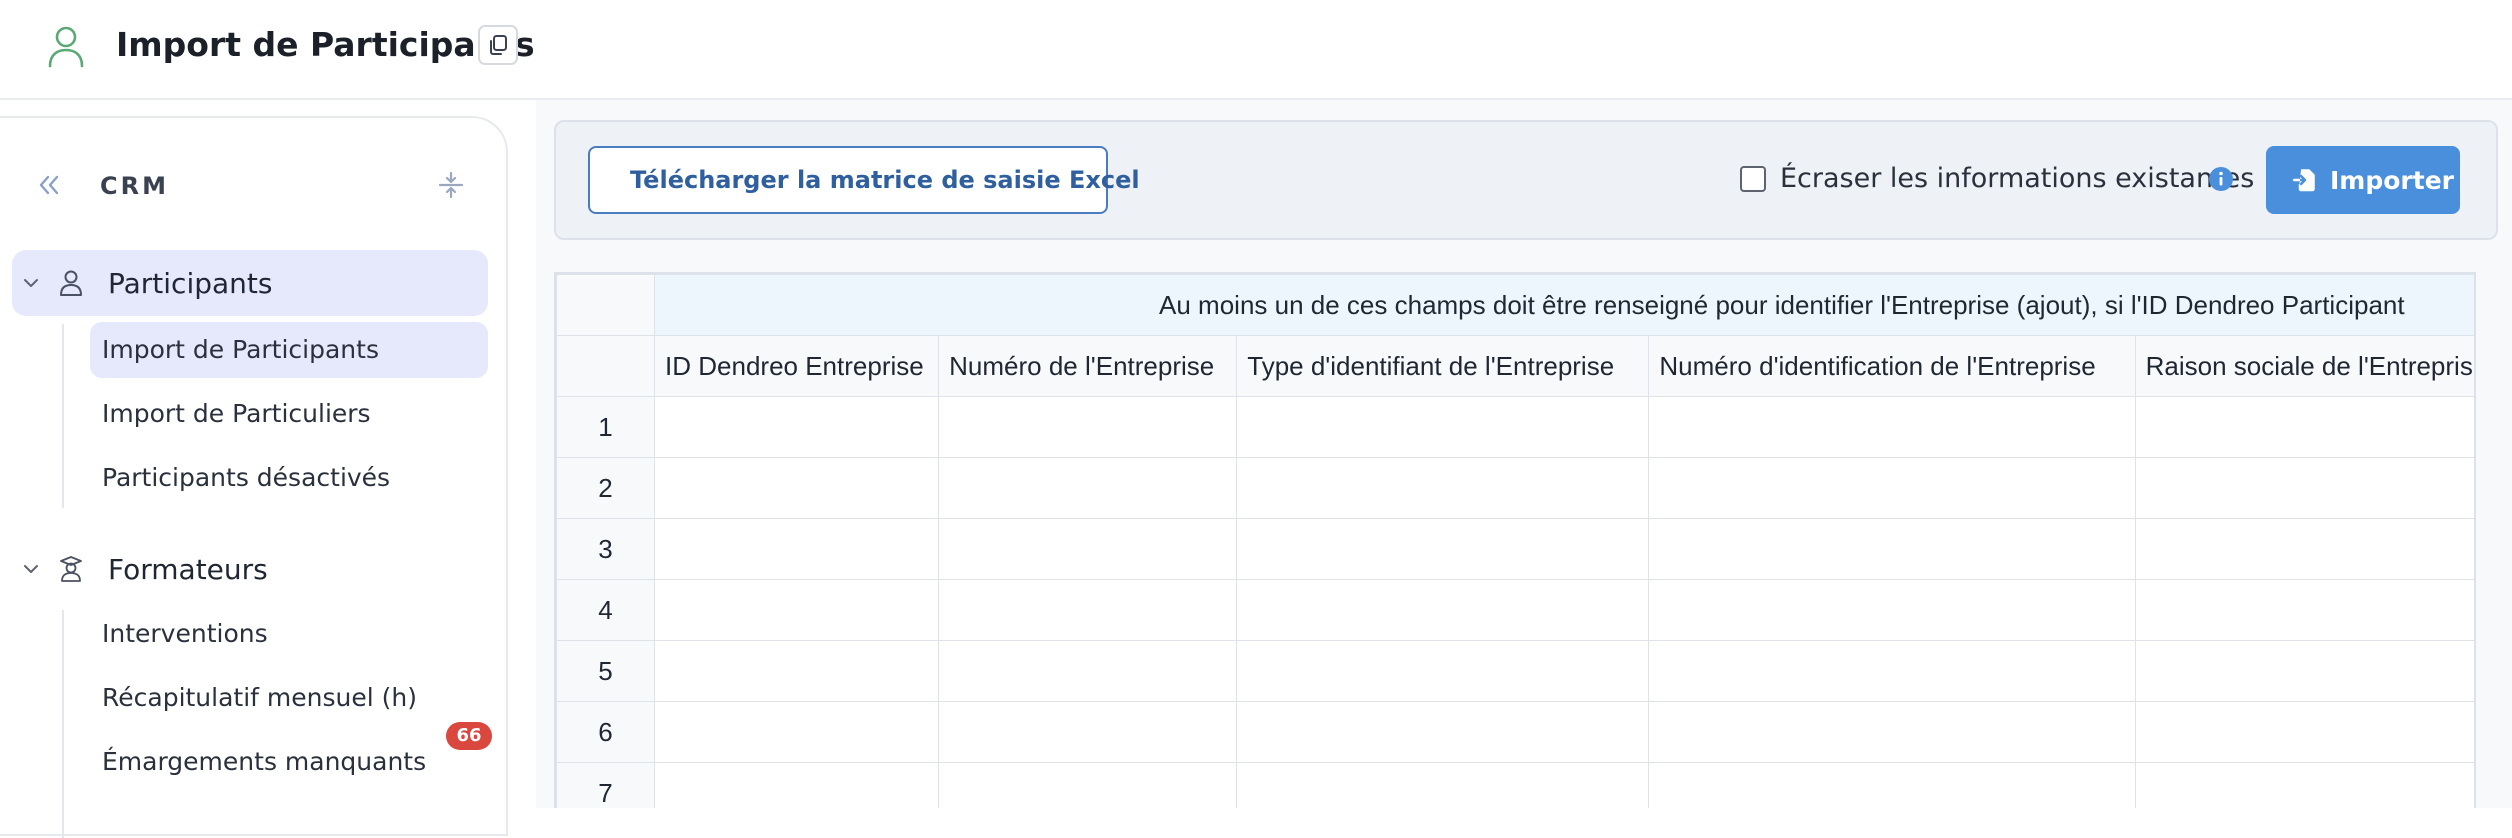 This screenshot has height=838, width=2512. I want to click on overwrite-label: Écraser les informations existantes, so click(2017, 179).